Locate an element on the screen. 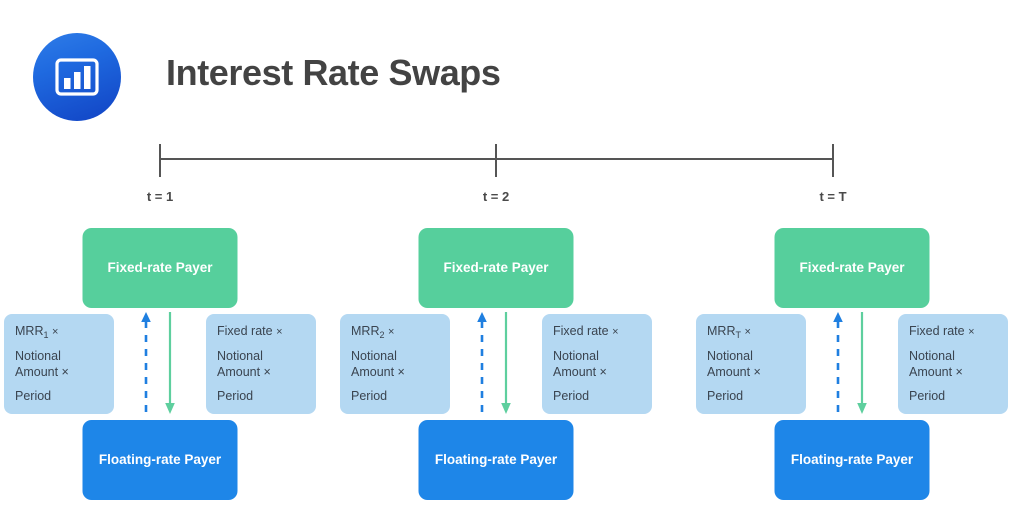 Image resolution: width=1024 pixels, height=509 pixels. floating-leg-rate-subscript: 1 is located at coordinates (46, 335).